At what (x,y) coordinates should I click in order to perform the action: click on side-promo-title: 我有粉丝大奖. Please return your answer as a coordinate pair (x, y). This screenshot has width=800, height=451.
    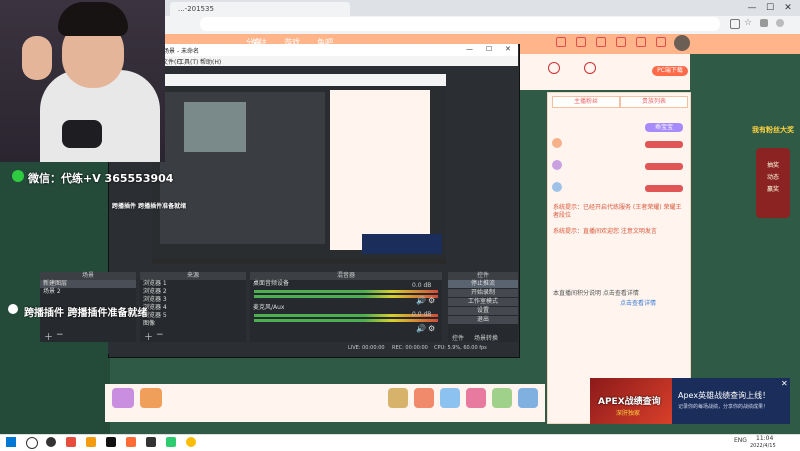
    Looking at the image, I should click on (773, 130).